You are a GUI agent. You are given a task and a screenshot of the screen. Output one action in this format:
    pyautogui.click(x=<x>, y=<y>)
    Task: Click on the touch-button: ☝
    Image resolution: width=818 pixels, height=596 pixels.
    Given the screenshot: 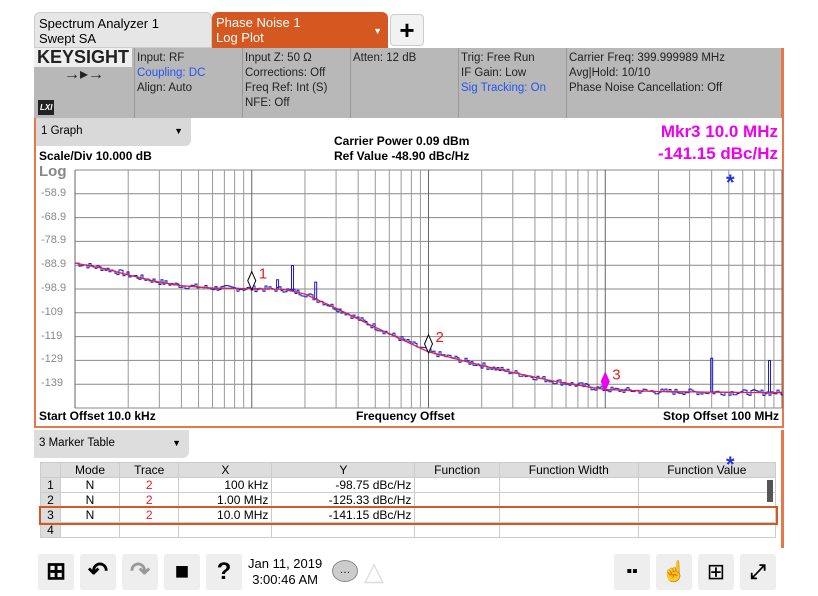 What is the action you would take?
    pyautogui.click(x=674, y=572)
    